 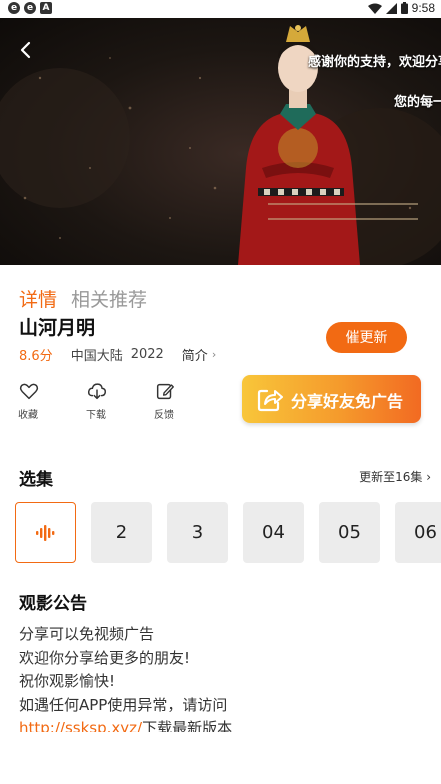 What do you see at coordinates (29, 391) in the screenshot?
I see `heart-icon` at bounding box center [29, 391].